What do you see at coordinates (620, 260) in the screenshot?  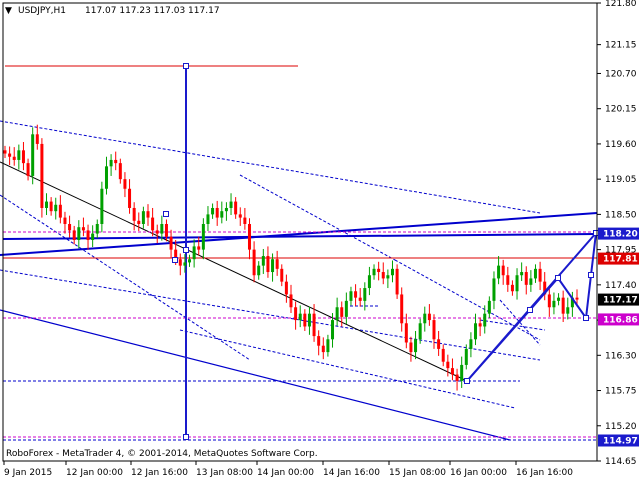 I see `price-tag-label: 117.81` at bounding box center [620, 260].